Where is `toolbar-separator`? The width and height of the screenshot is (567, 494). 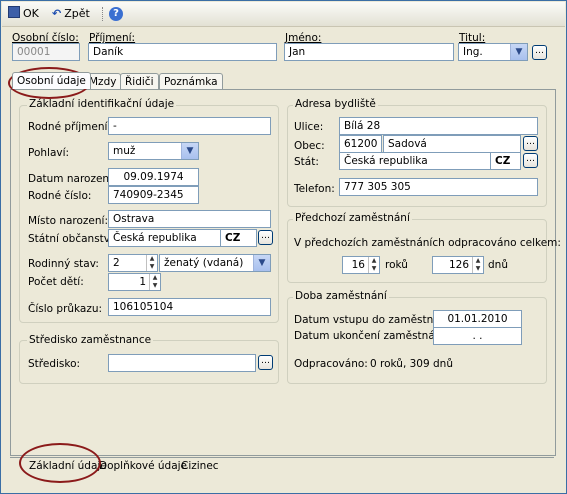
toolbar-separator is located at coordinates (103, 14).